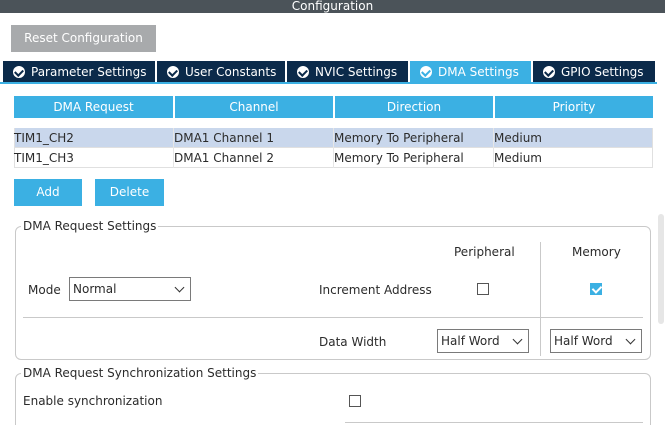 The height and width of the screenshot is (425, 665). What do you see at coordinates (95, 289) in the screenshot?
I see `mode-select-value: Normal` at bounding box center [95, 289].